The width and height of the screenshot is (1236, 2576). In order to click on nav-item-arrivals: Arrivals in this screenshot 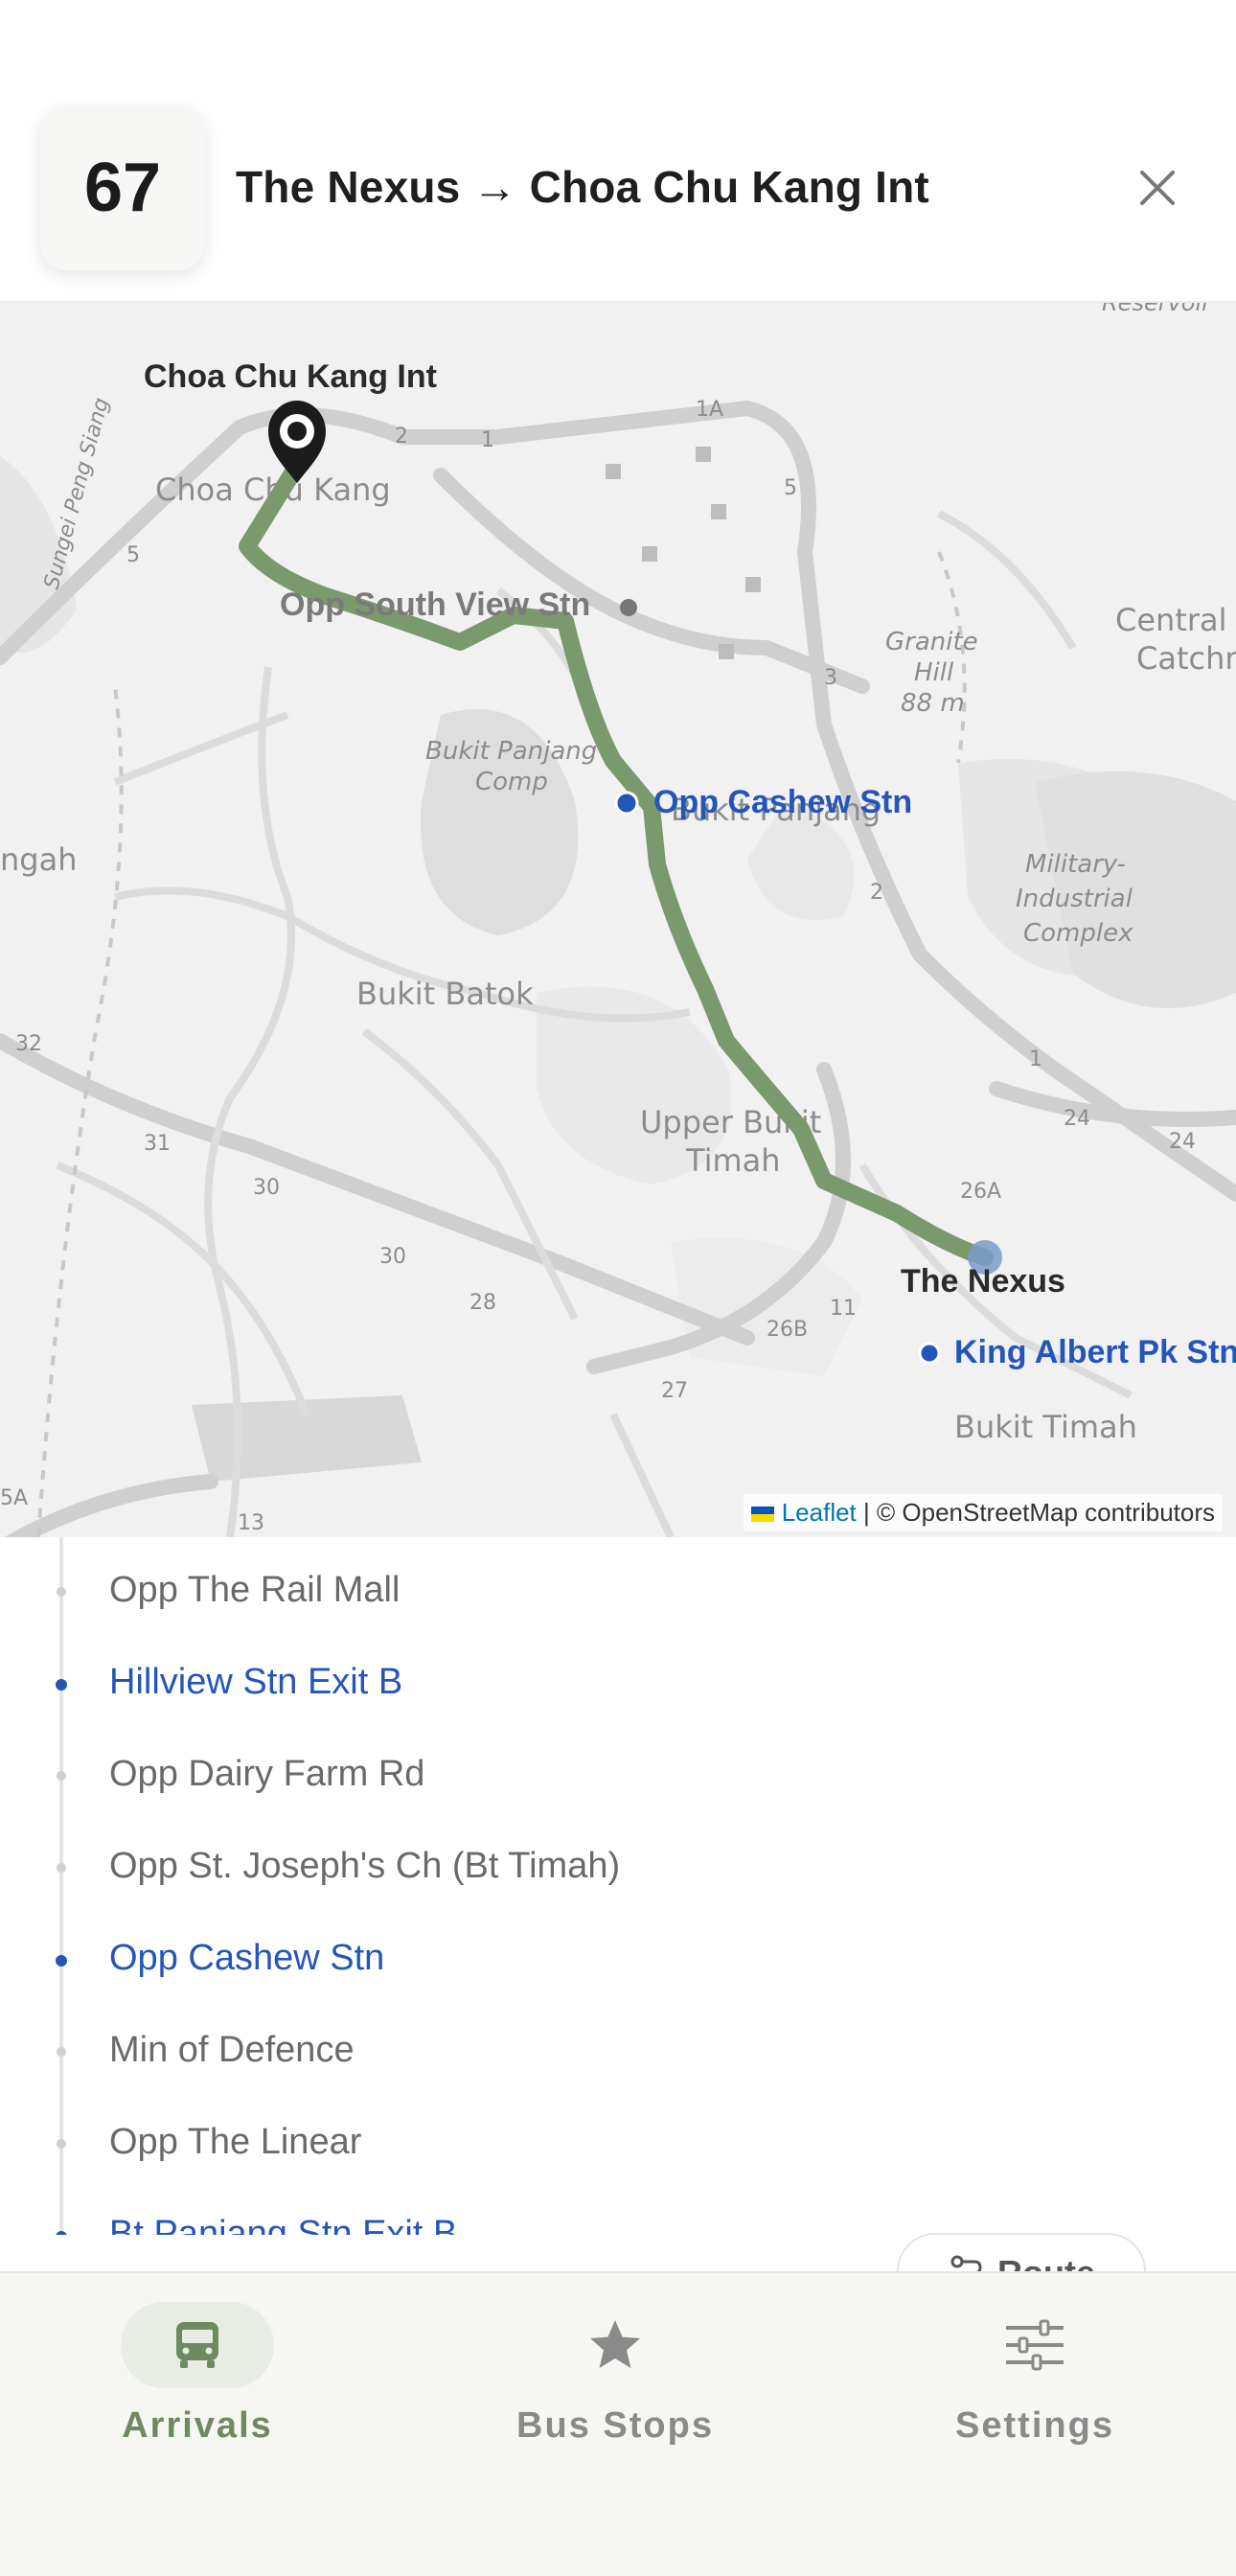, I will do `click(197, 2378)`.